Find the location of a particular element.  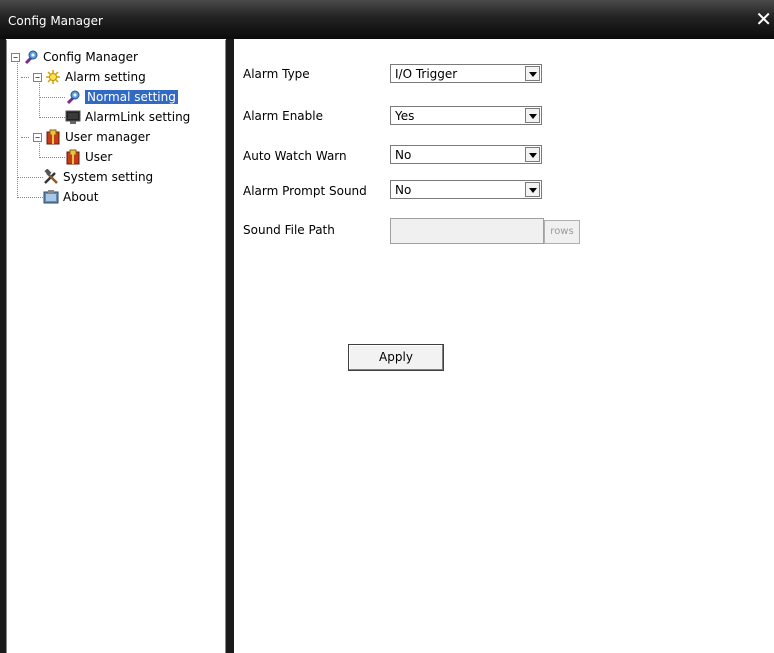

tree-item-alarm-setting: − Alarm setting is located at coordinates (89, 77).